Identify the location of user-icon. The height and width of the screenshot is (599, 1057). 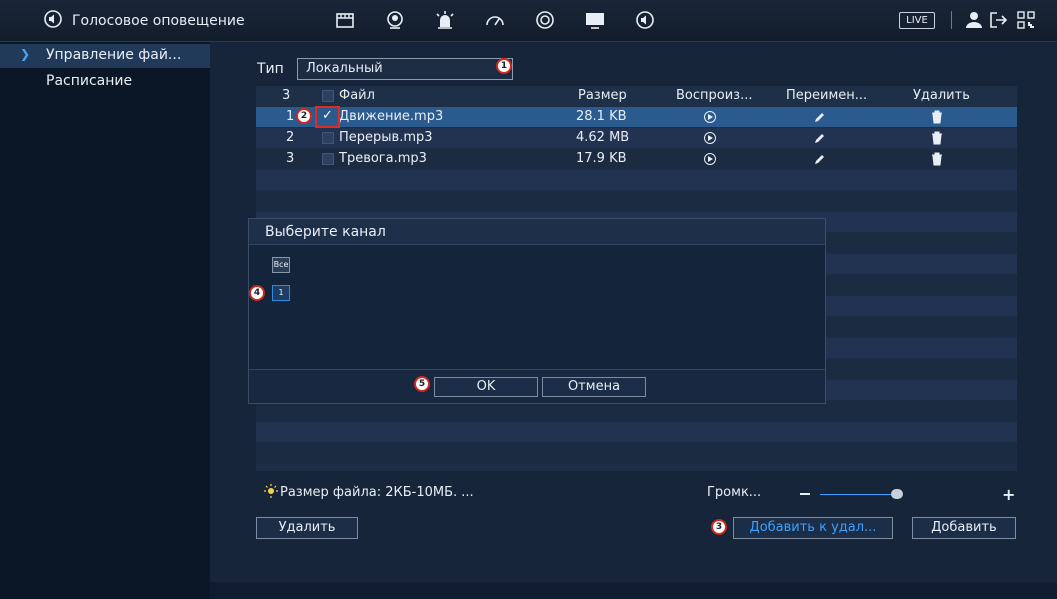
(974, 20).